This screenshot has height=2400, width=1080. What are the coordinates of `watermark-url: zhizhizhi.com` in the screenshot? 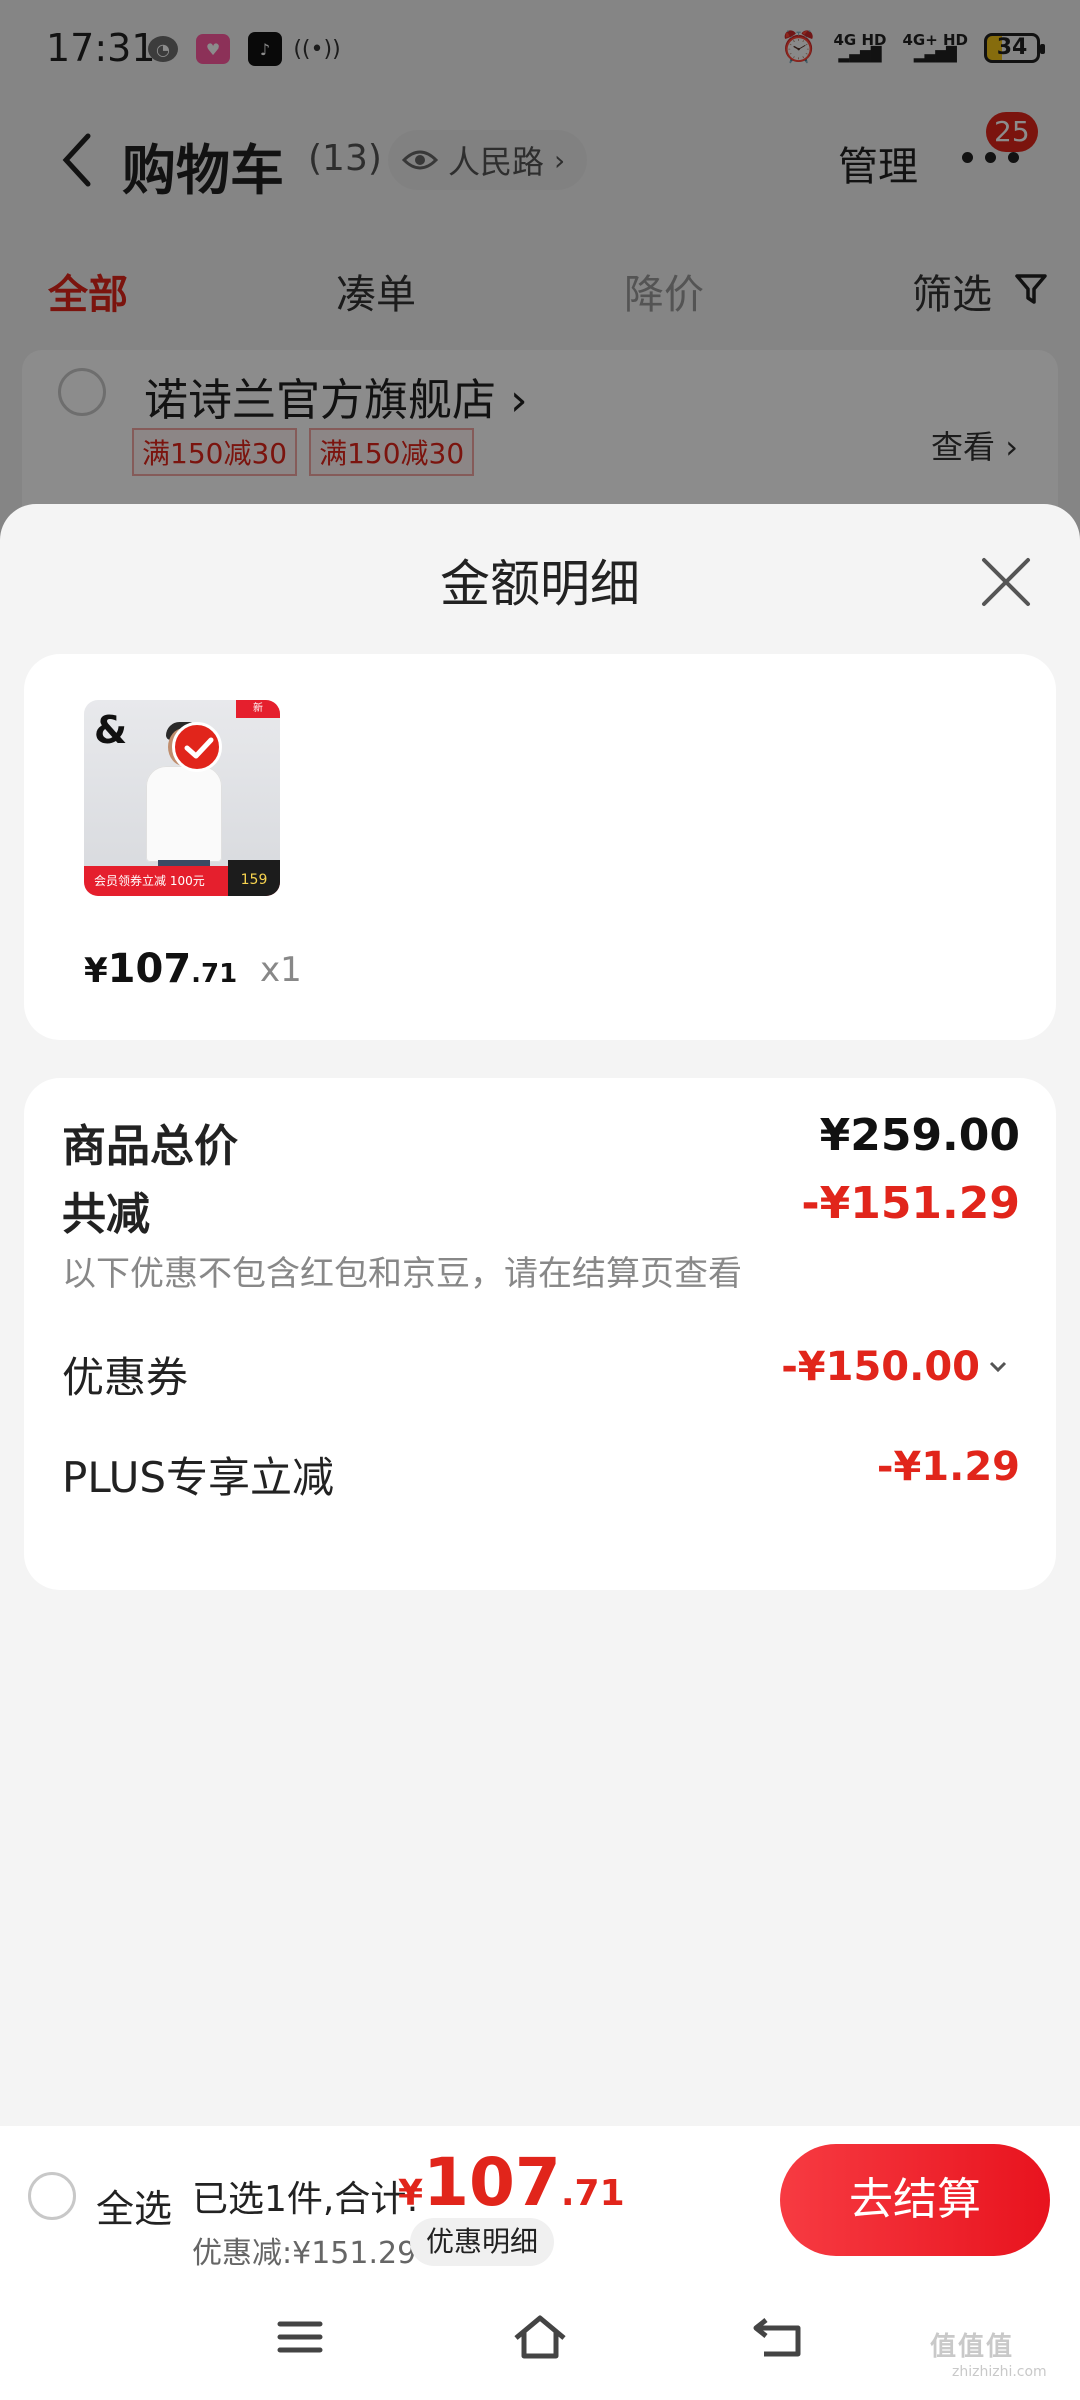 It's located at (999, 2372).